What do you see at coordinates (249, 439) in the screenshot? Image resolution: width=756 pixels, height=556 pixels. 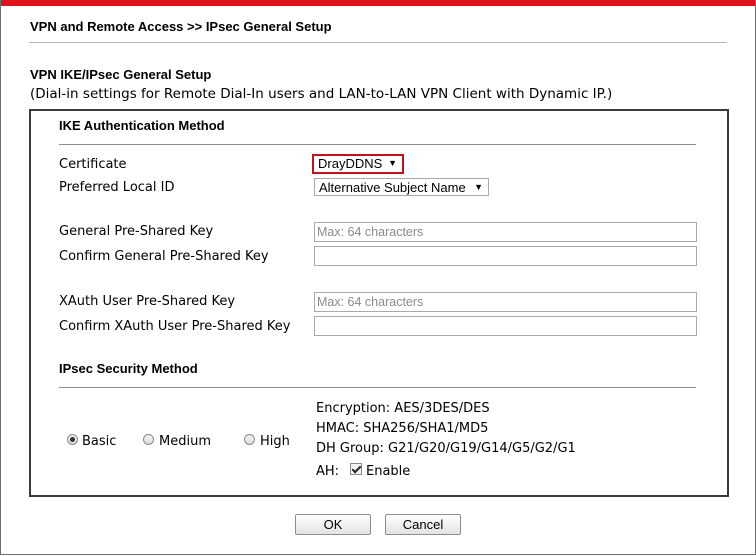 I see `high-radio` at bounding box center [249, 439].